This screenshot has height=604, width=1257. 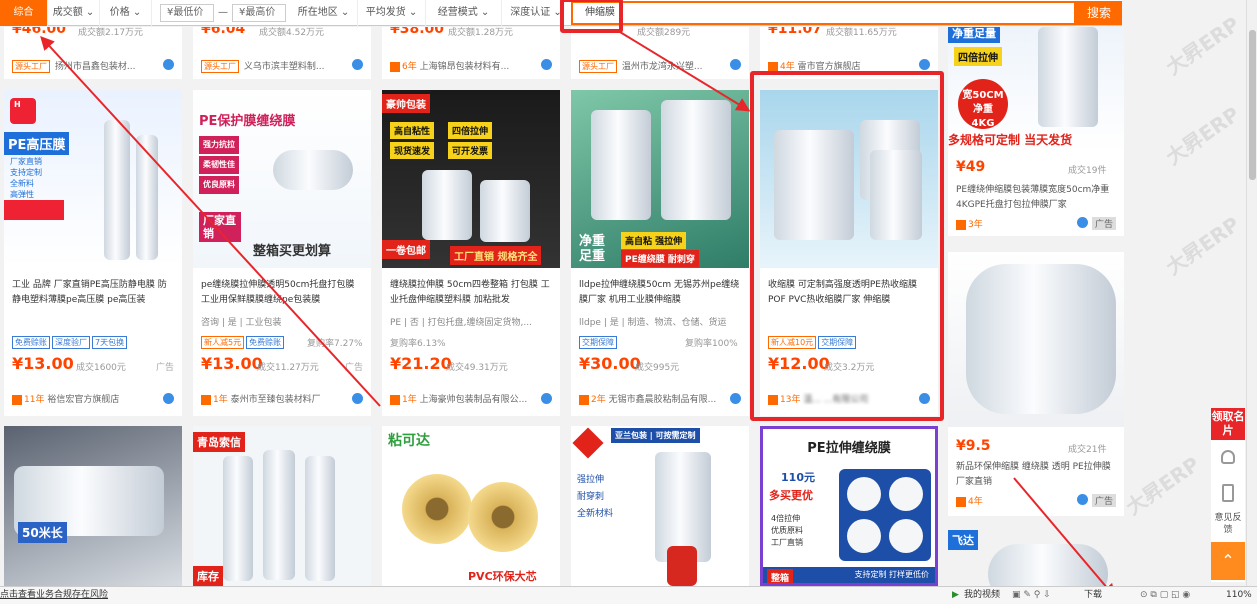 I want to click on location-filter: 所在地区 ⌄, so click(x=324, y=13).